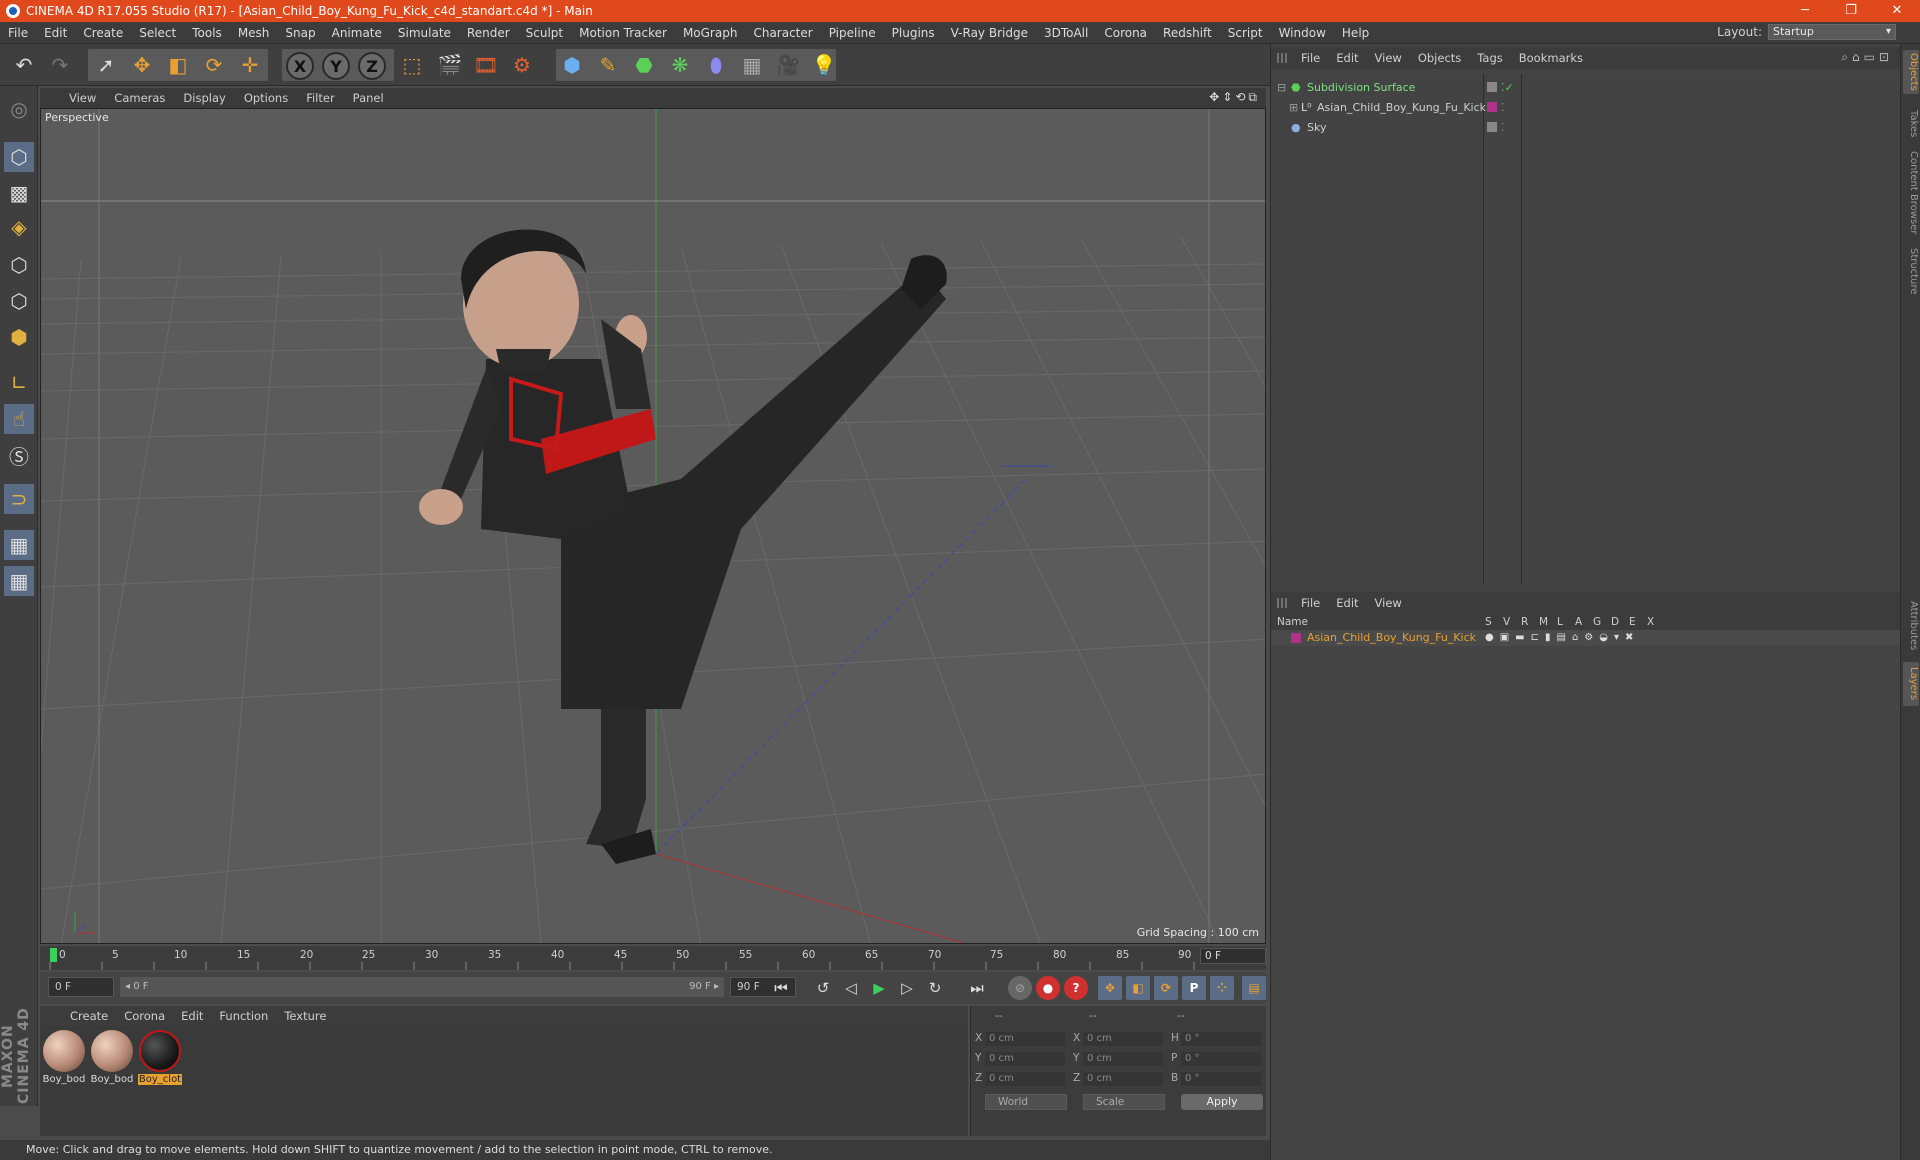 The height and width of the screenshot is (1160, 1920). What do you see at coordinates (623, 33) in the screenshot?
I see `menu-motion-tracker: Motion Tracker` at bounding box center [623, 33].